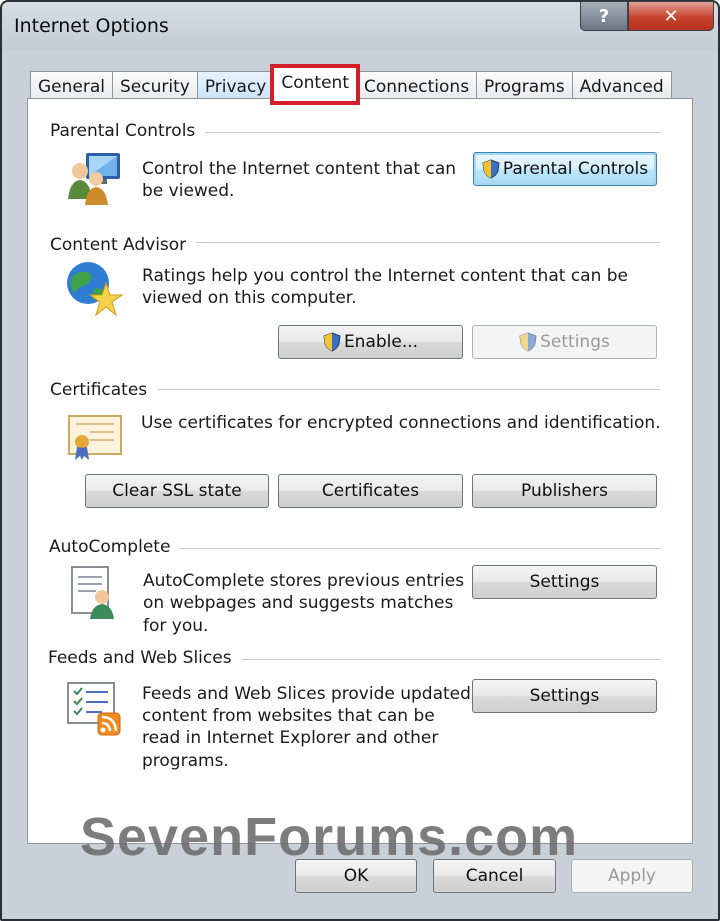 The width and height of the screenshot is (720, 921). I want to click on tab-content: Content, so click(315, 84).